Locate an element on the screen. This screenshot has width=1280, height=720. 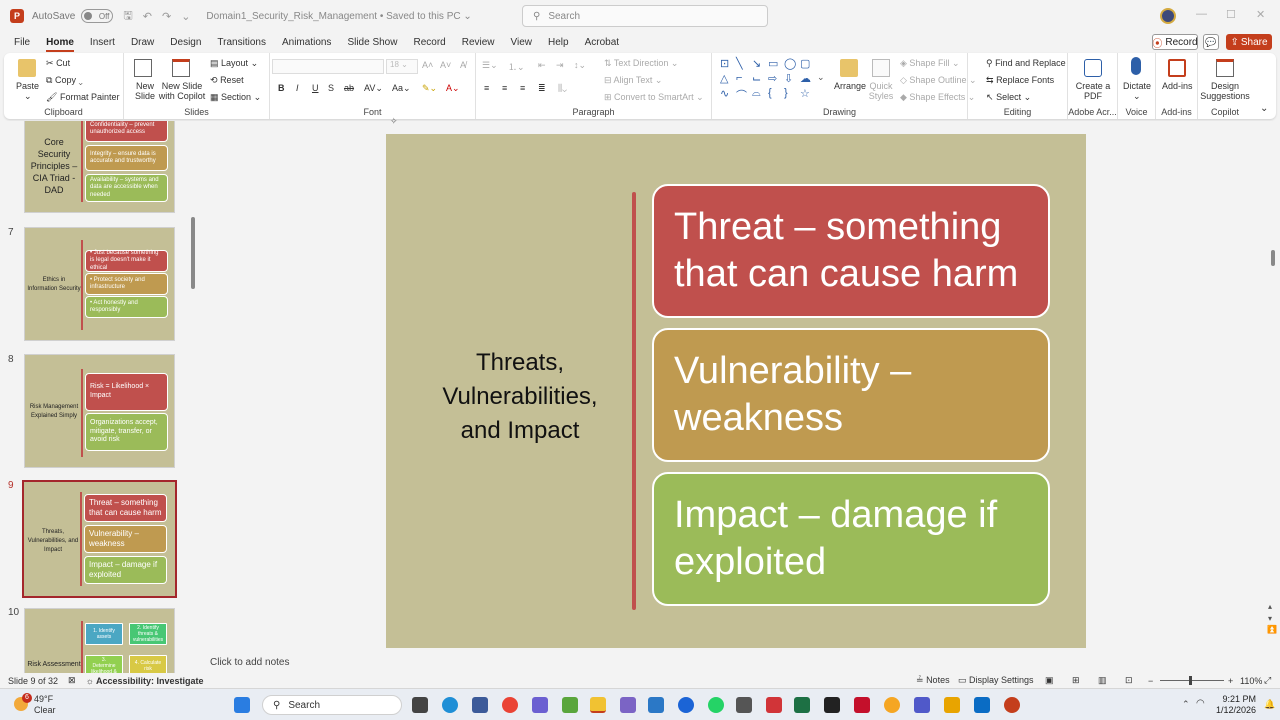
autosave-toggle: Off is located at coordinates (97, 16).